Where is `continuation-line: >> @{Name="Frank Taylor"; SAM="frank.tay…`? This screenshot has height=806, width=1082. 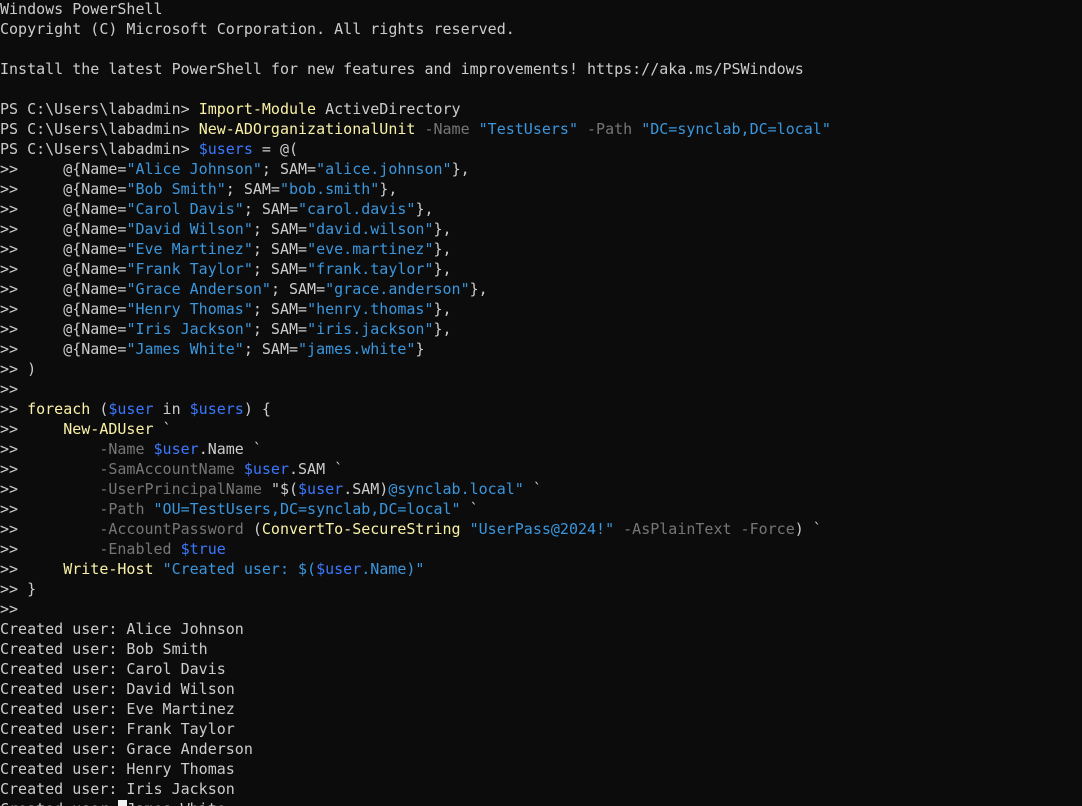
continuation-line: >> @{Name="Frank Taylor"; SAM="frank.tay… is located at coordinates (226, 269).